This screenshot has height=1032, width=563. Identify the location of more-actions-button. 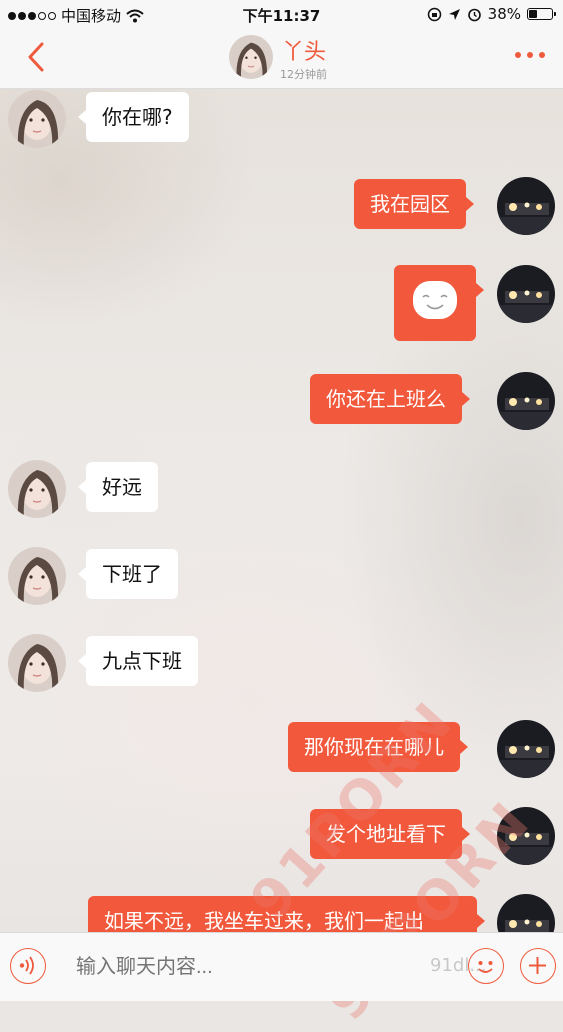
(538, 966).